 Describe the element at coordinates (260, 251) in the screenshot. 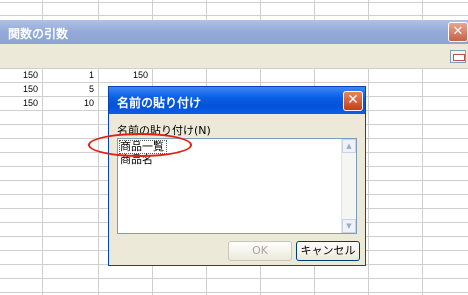

I see `ok-button: OK` at that location.